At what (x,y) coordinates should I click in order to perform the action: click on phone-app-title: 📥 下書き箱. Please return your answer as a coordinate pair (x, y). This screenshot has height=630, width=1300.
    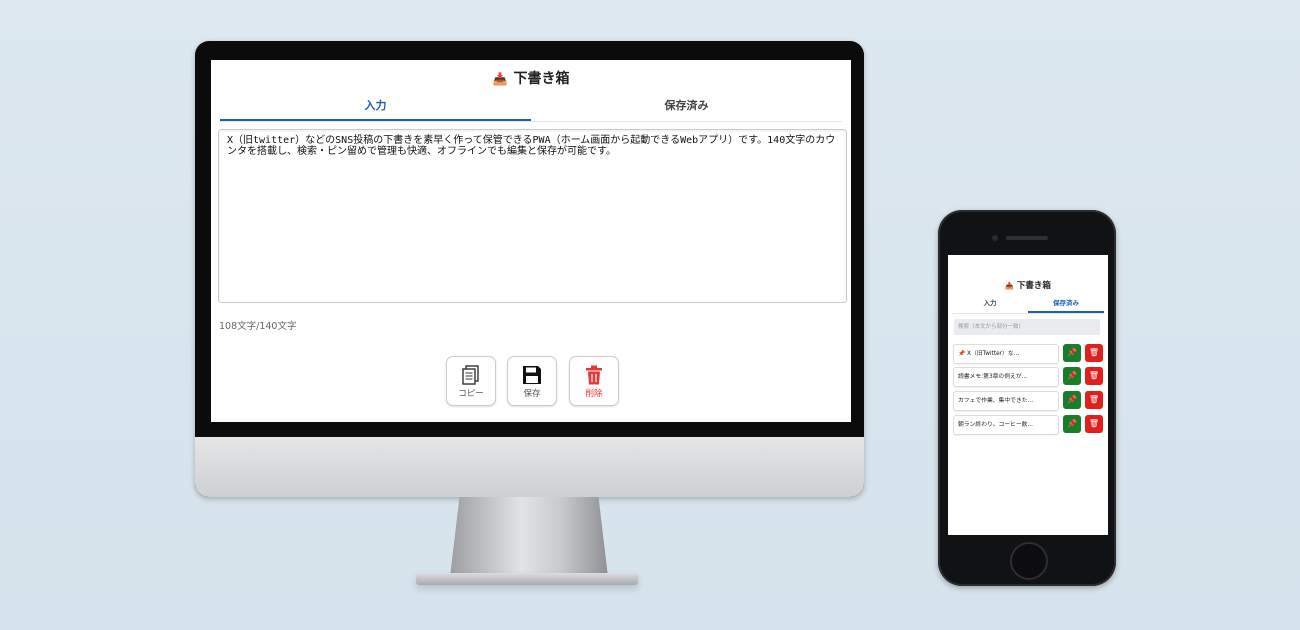
    Looking at the image, I should click on (1028, 285).